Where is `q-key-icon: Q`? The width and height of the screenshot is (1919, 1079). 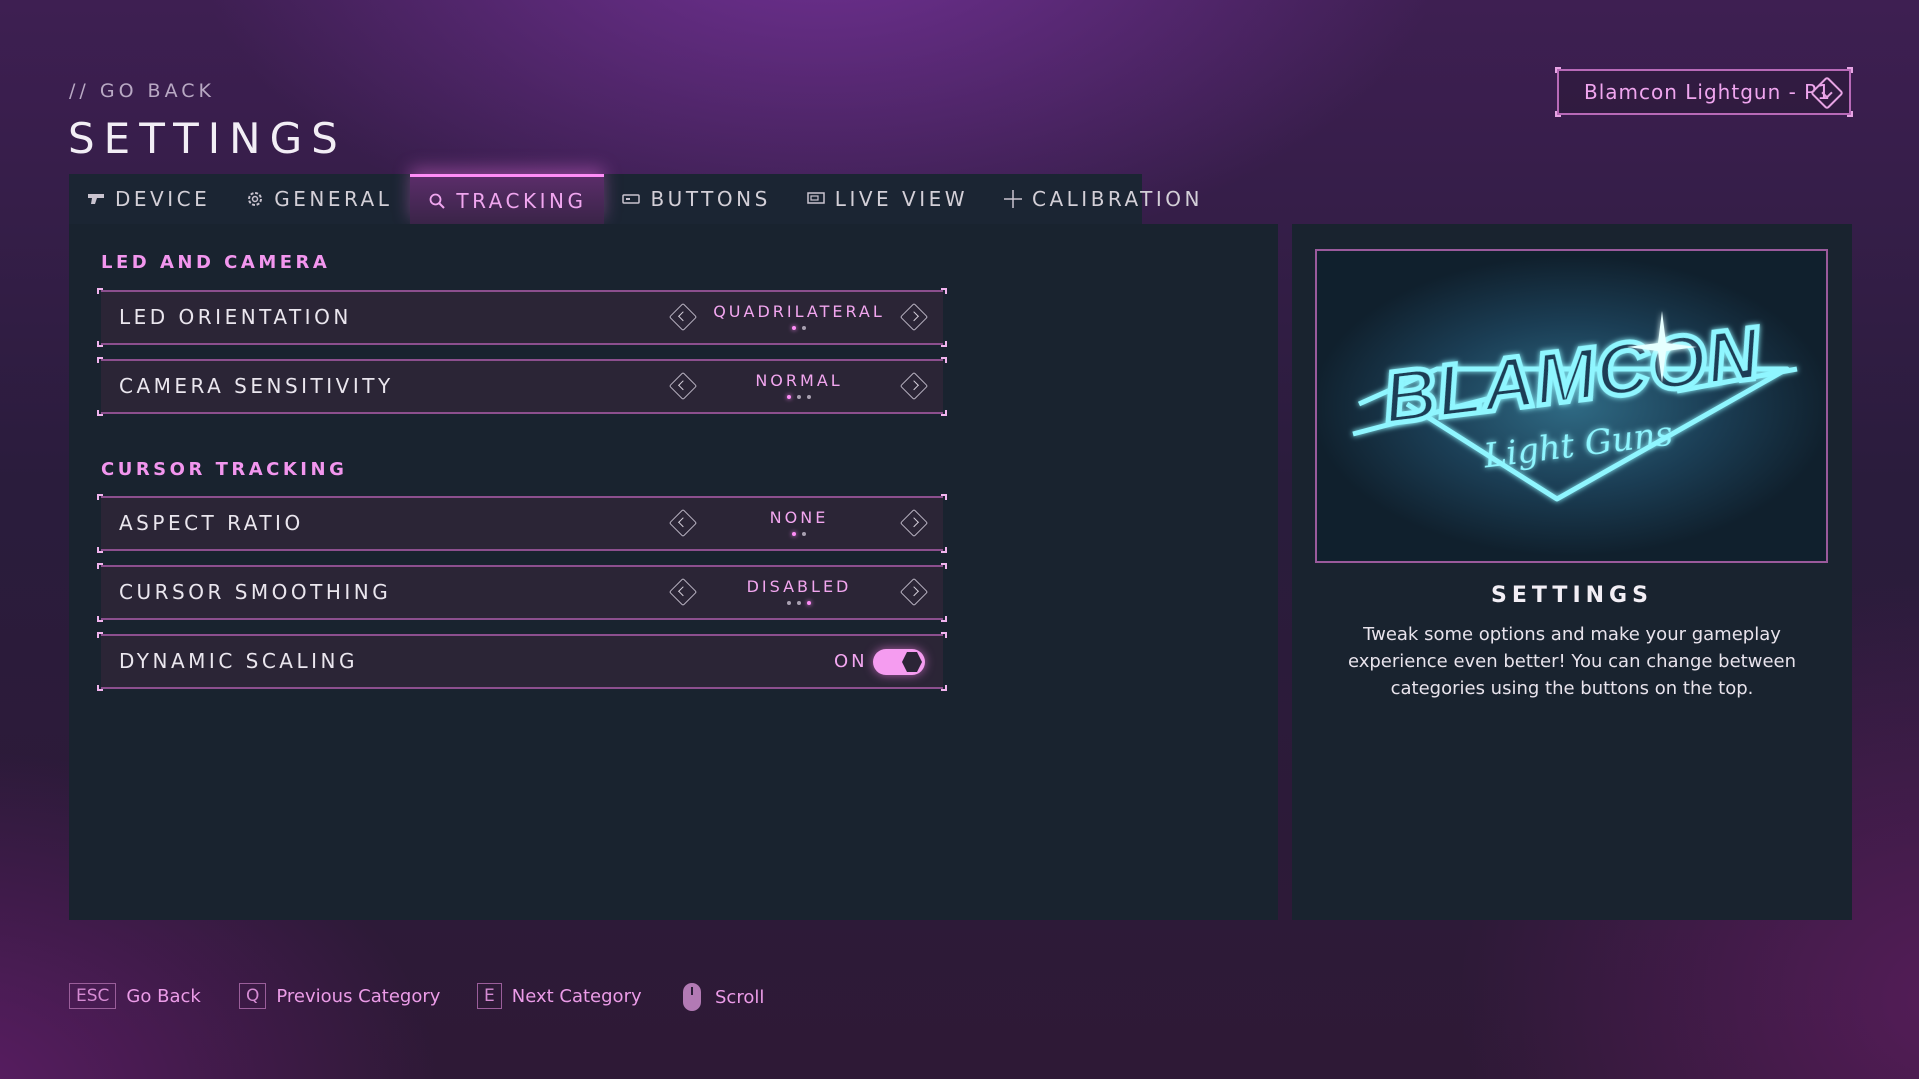
q-key-icon: Q is located at coordinates (253, 996).